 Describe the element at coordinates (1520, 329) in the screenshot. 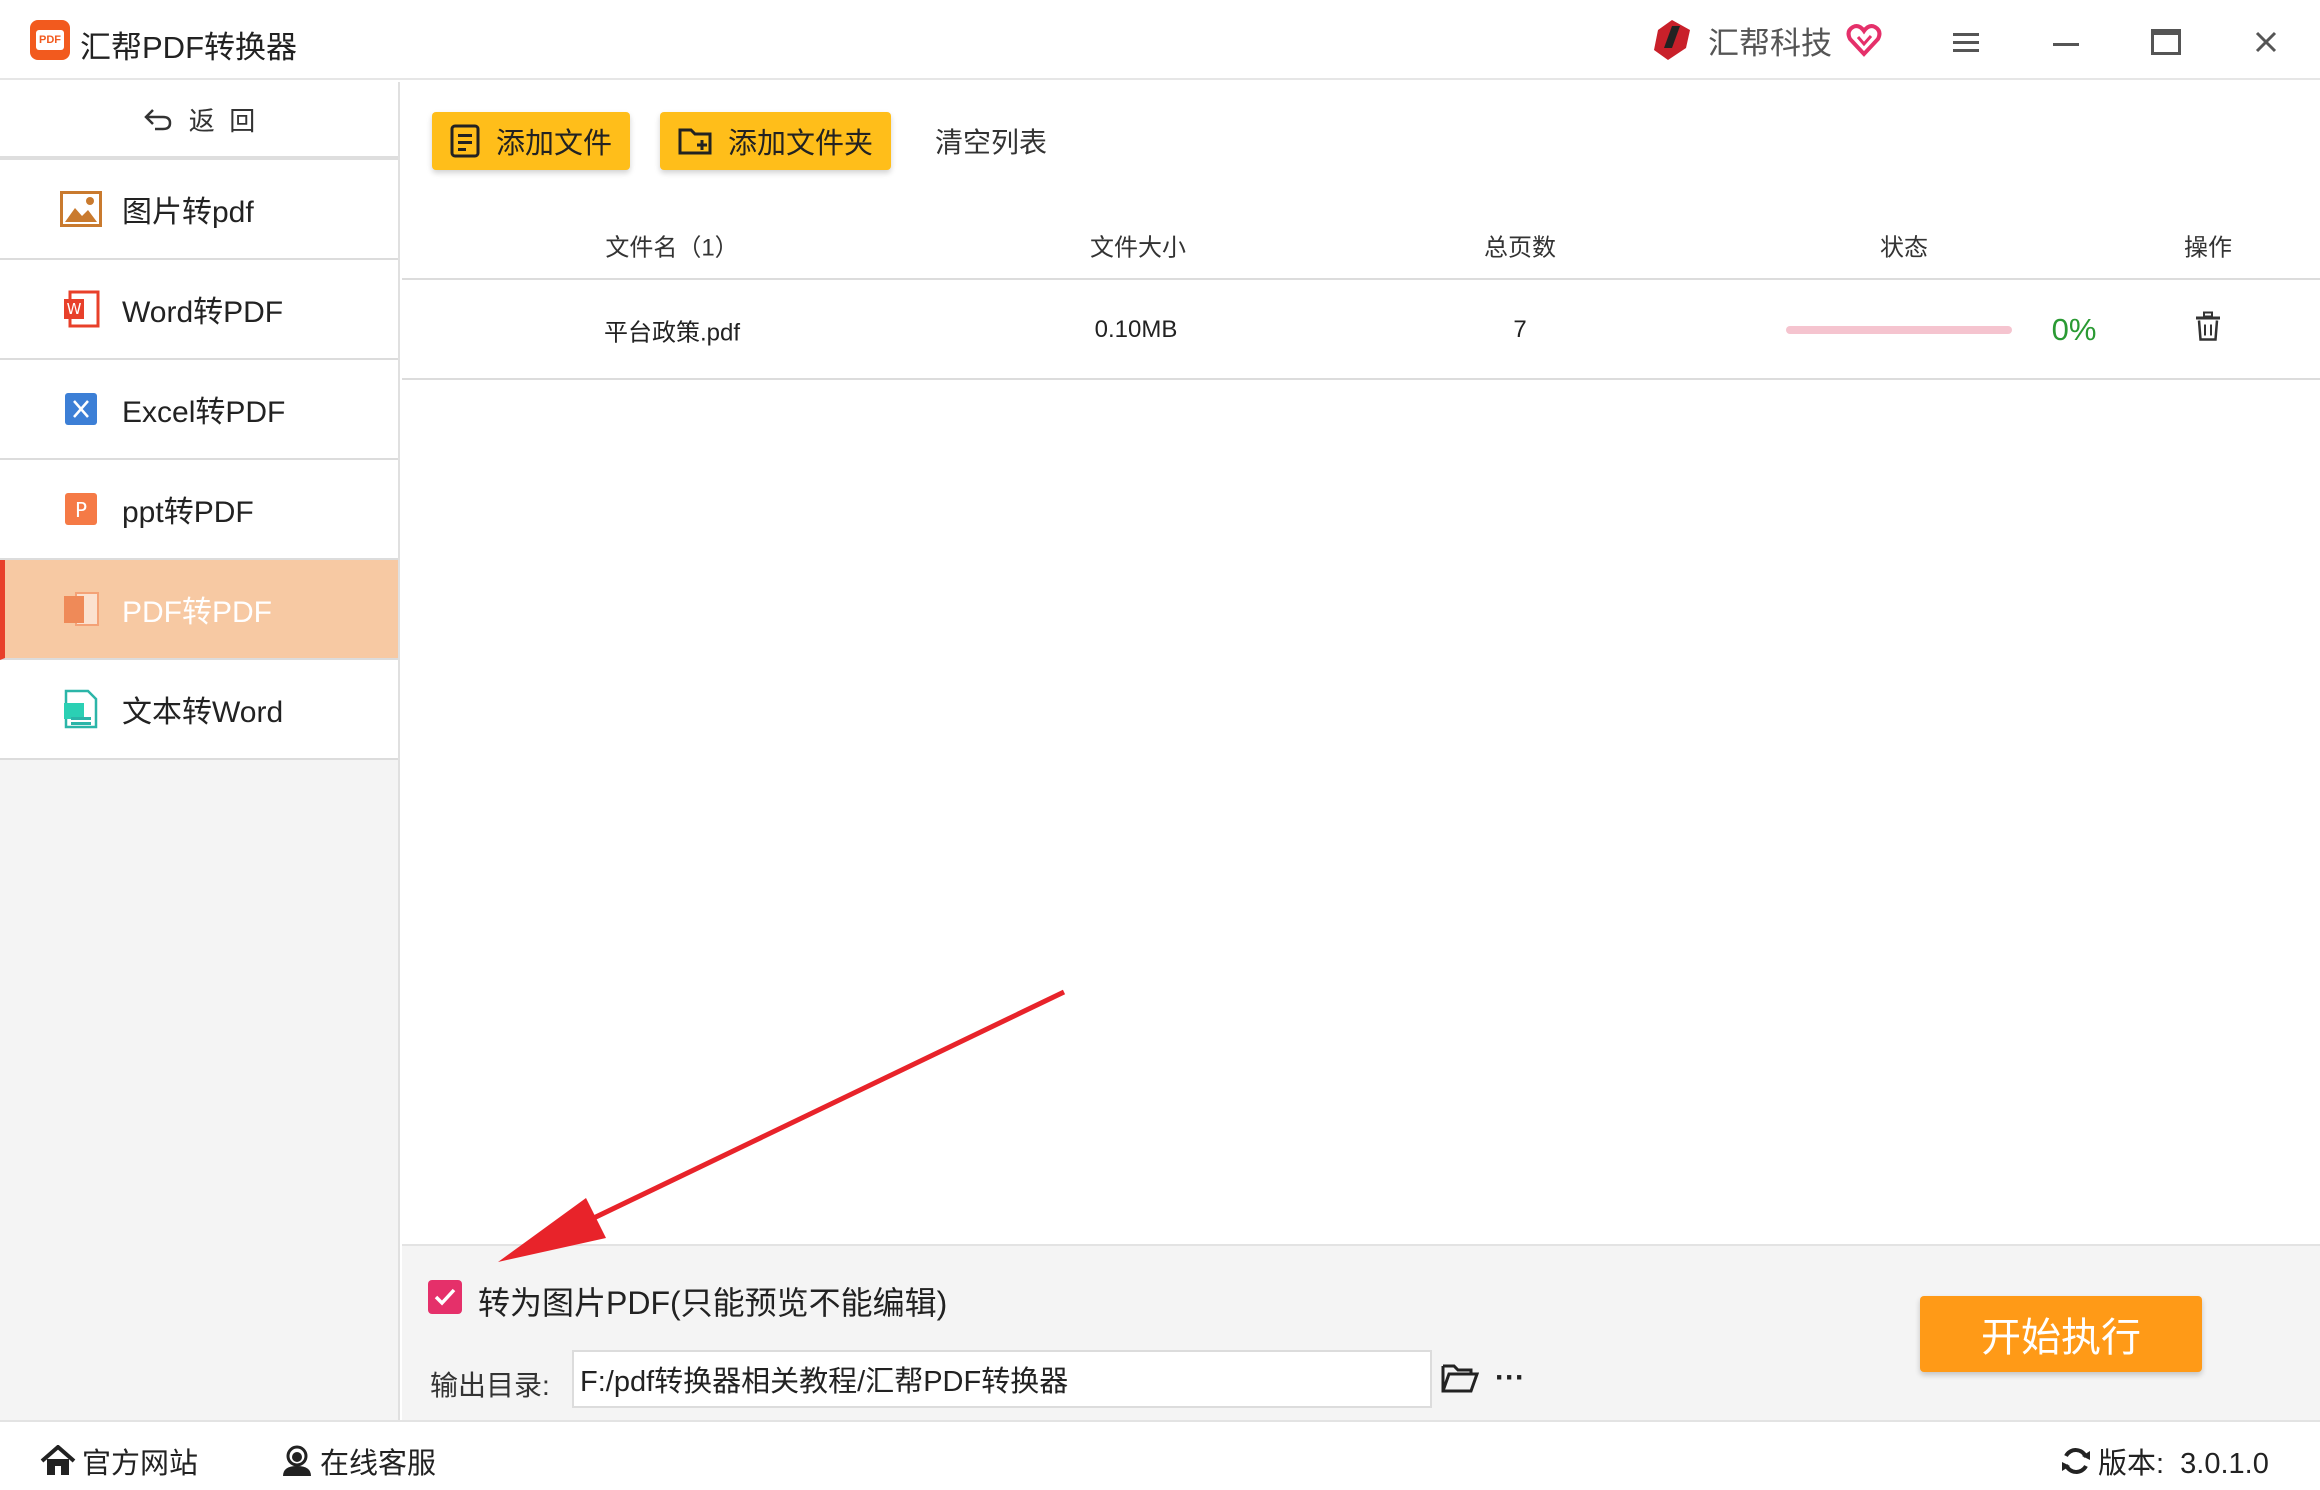

I see `page-count: 7` at that location.